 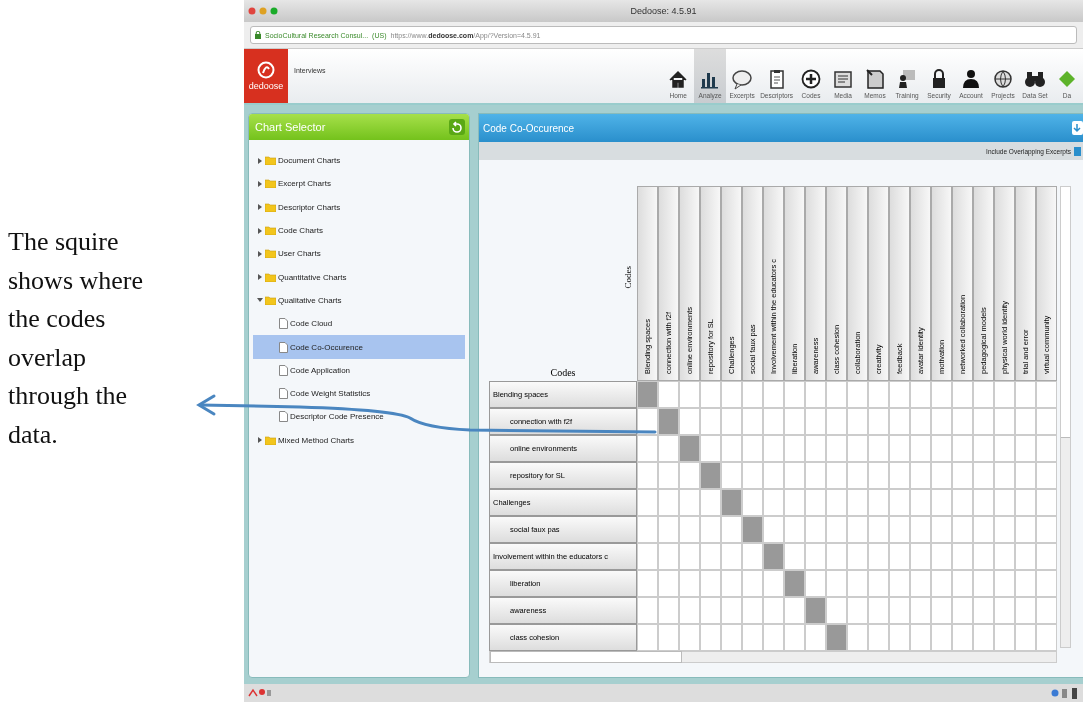 What do you see at coordinates (359, 393) in the screenshot?
I see `tree-item: Code Weight Statistics` at bounding box center [359, 393].